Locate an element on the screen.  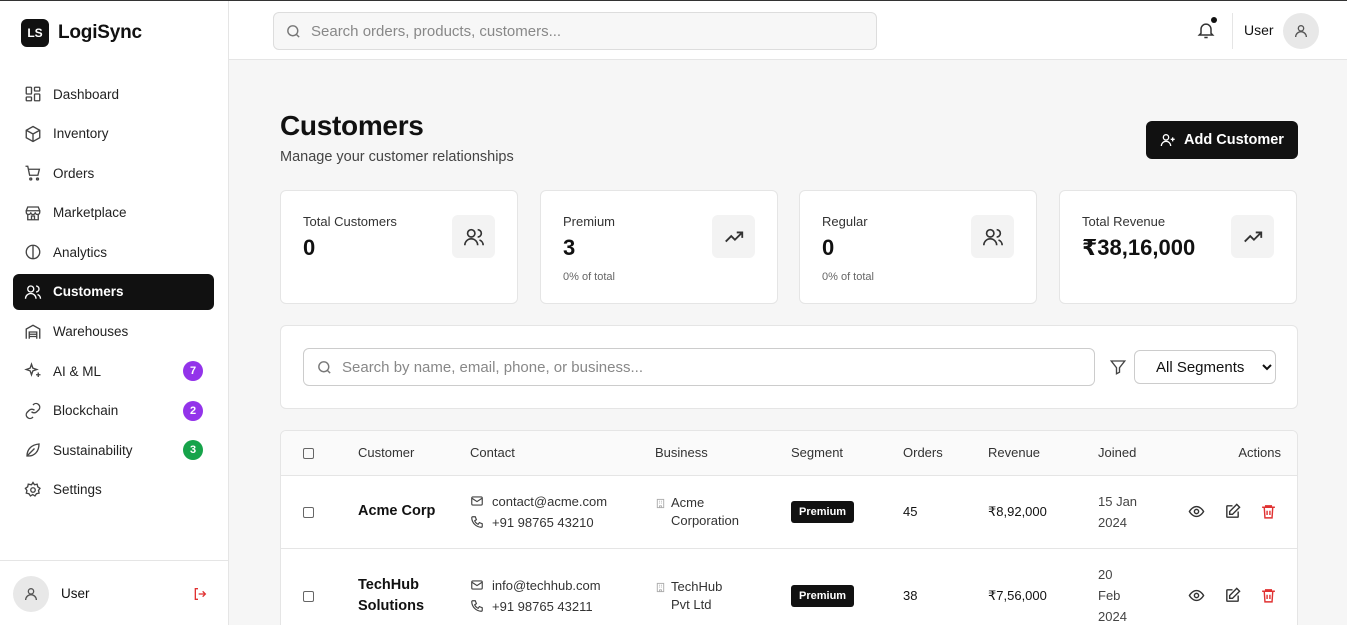
store-icon is located at coordinates (33, 213).